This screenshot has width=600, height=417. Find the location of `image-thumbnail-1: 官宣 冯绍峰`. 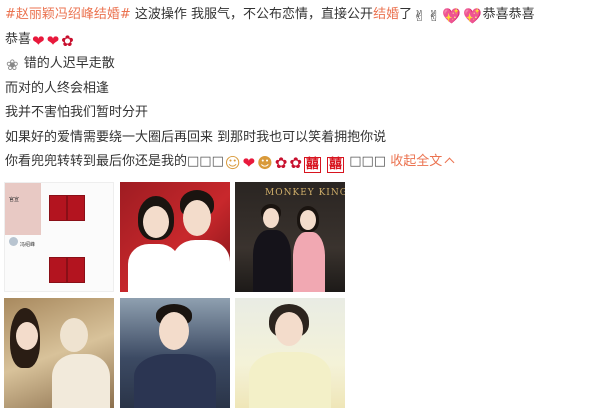

image-thumbnail-1: 官宣 冯绍峰 is located at coordinates (59, 237).